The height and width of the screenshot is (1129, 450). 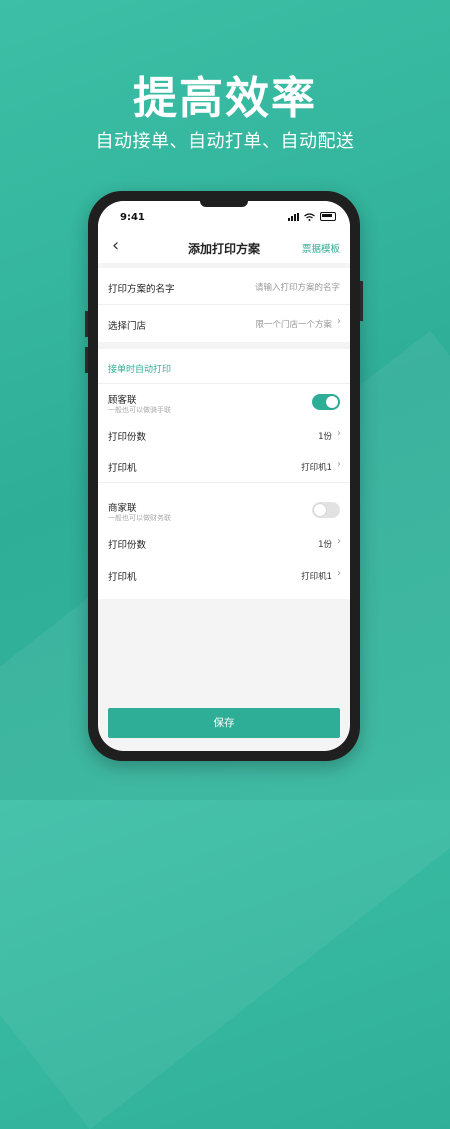 What do you see at coordinates (224, 247) in the screenshot?
I see `nav-bar: ‹ 添加打印方案 票据模板` at bounding box center [224, 247].